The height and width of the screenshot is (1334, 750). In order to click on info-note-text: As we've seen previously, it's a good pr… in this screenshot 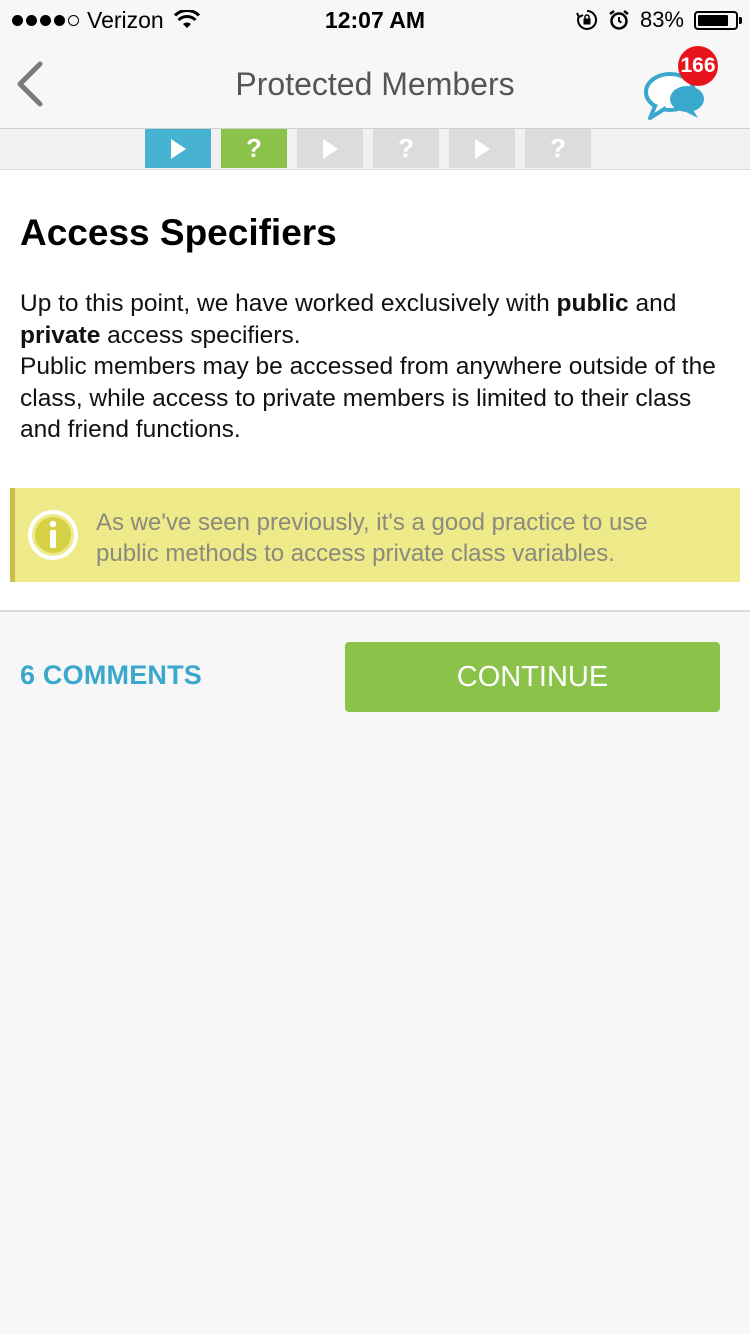, I will do `click(372, 538)`.